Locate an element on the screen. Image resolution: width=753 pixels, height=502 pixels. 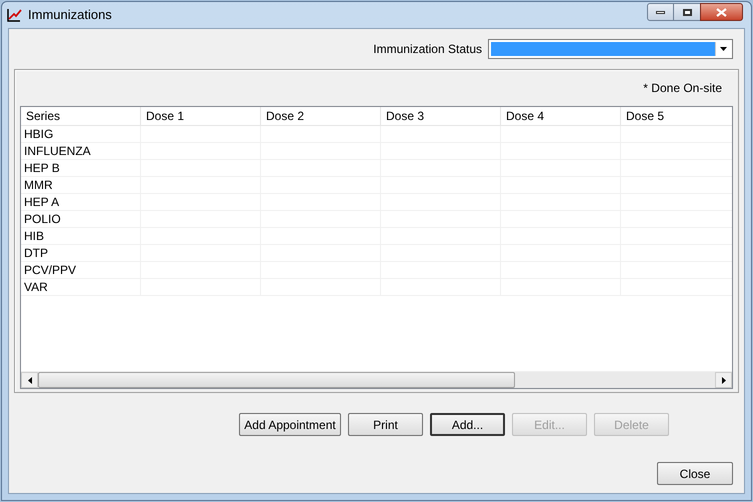
close-button: Close is located at coordinates (695, 473).